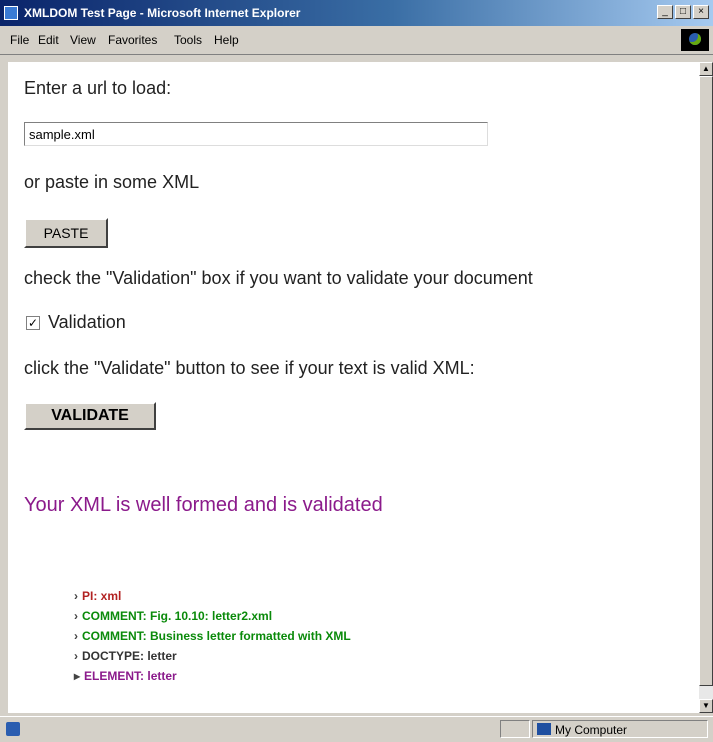 The height and width of the screenshot is (742, 713). I want to click on result-message: Your XML is well formed and is validated, so click(203, 505).